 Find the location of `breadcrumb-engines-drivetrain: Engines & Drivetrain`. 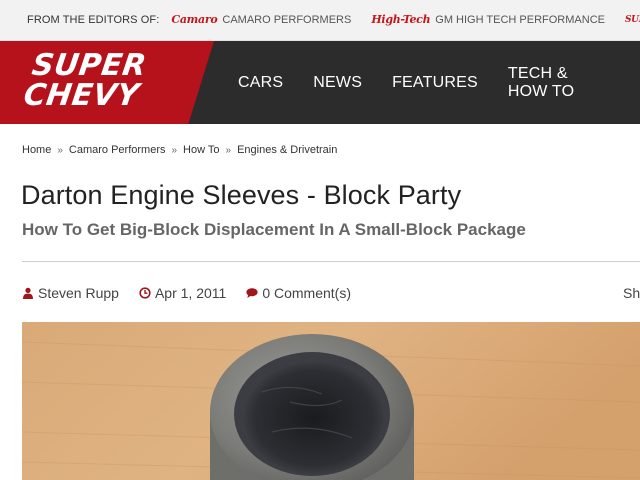

breadcrumb-engines-drivetrain: Engines & Drivetrain is located at coordinates (287, 150).